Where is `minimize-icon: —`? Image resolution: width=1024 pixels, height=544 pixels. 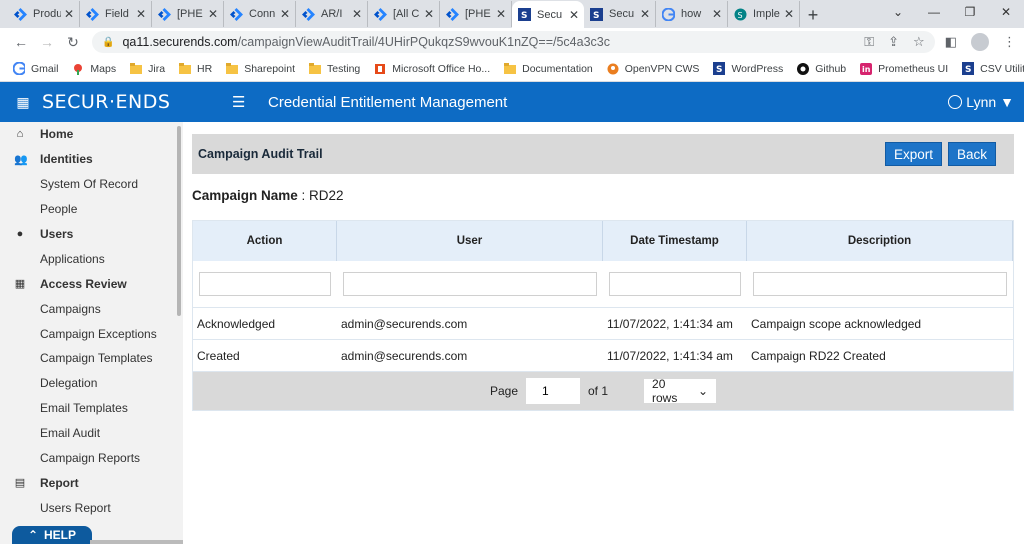 minimize-icon: — is located at coordinates (934, 12).